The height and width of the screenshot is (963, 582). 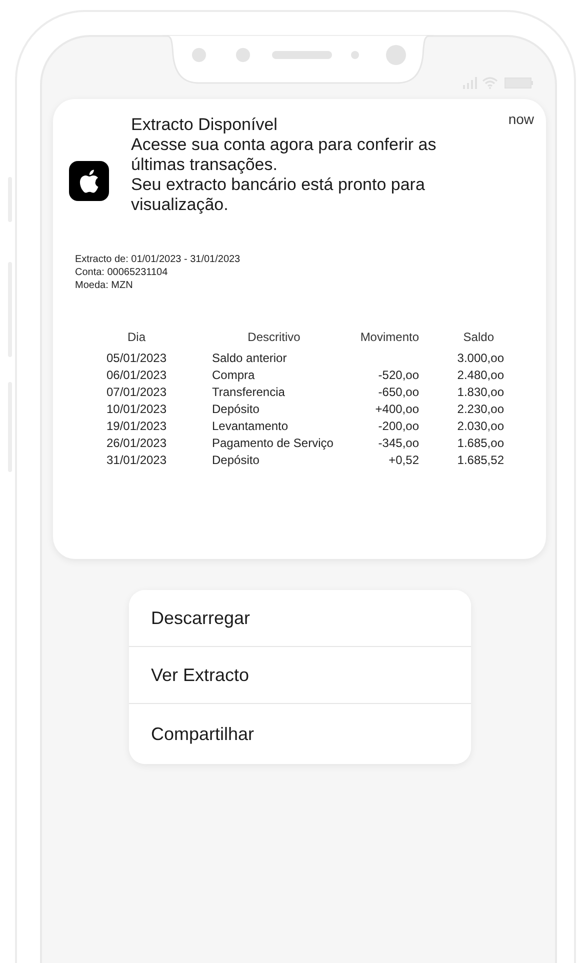 What do you see at coordinates (136, 337) in the screenshot?
I see `column-header: Dia` at bounding box center [136, 337].